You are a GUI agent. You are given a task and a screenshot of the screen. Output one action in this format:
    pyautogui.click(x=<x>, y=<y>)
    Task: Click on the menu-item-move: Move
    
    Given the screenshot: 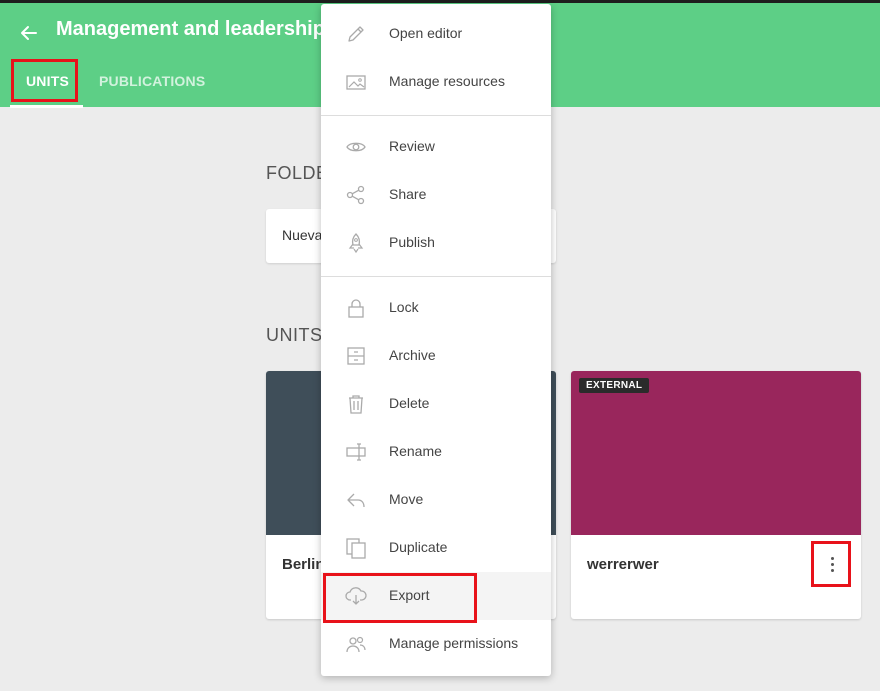 What is the action you would take?
    pyautogui.click(x=436, y=500)
    